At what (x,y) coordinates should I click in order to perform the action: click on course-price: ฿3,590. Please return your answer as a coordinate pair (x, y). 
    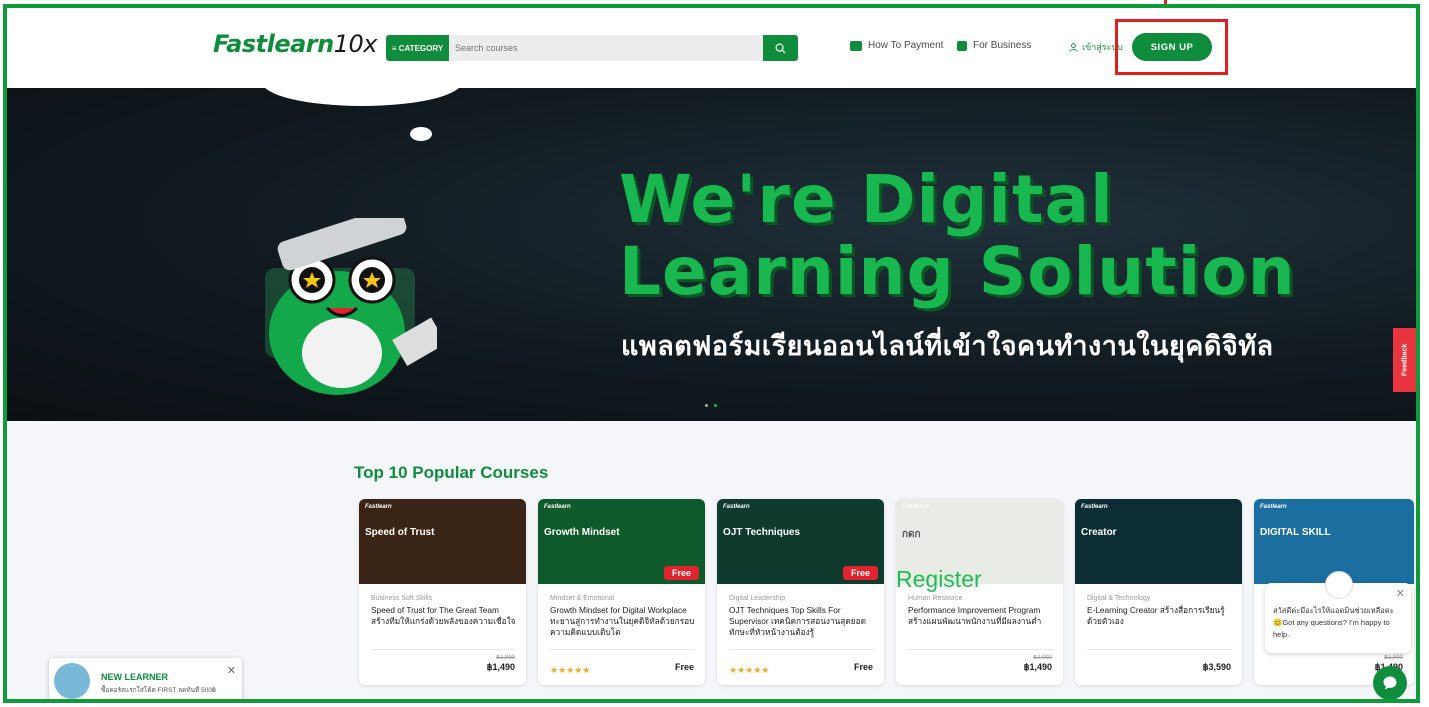
    Looking at the image, I should click on (1216, 667).